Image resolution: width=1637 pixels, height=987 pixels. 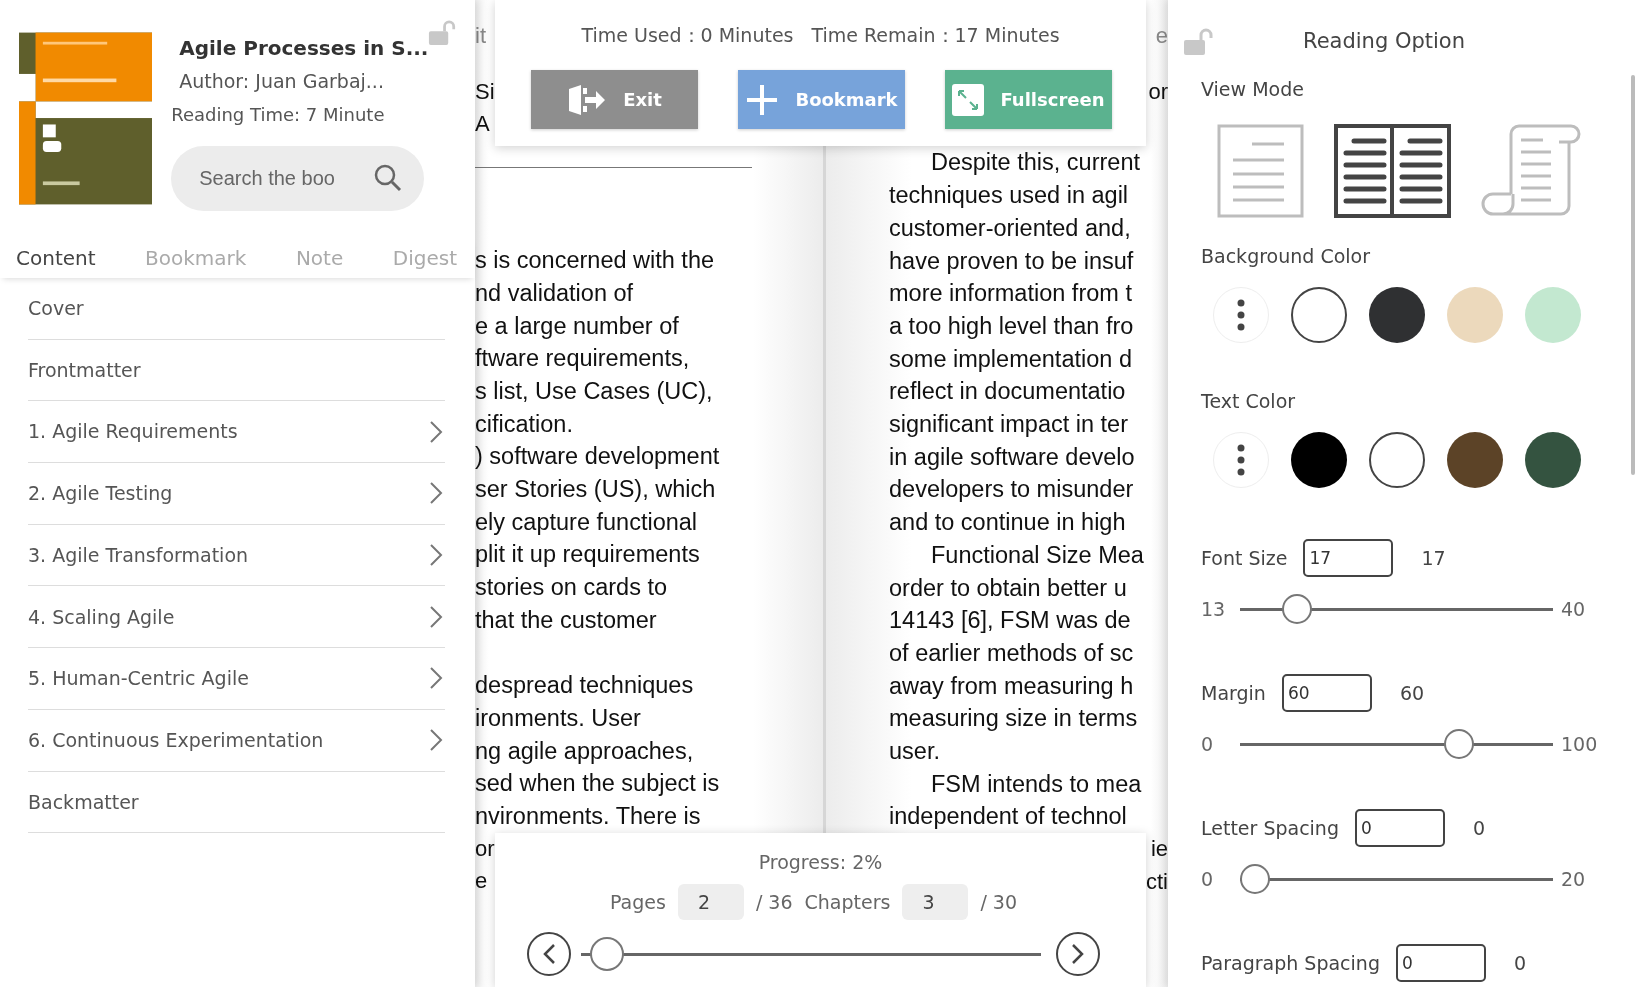 What do you see at coordinates (1233, 693) in the screenshot?
I see `setting-label: Margin` at bounding box center [1233, 693].